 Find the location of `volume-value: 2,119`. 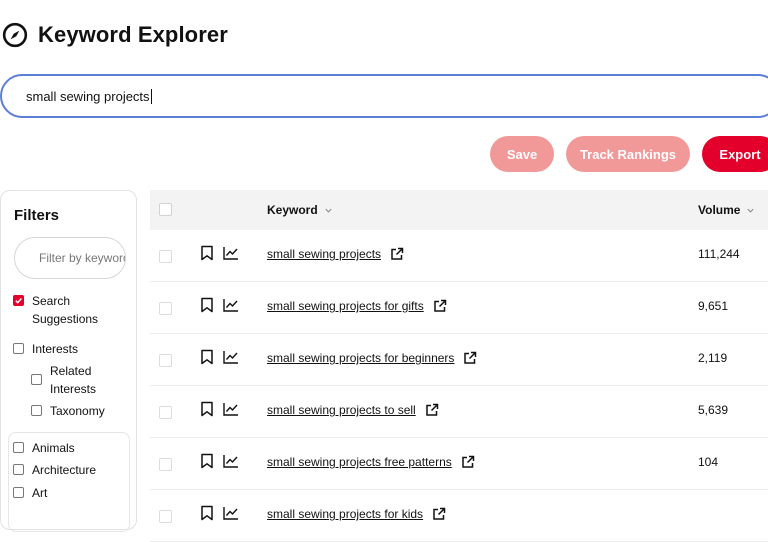

volume-value: 2,119 is located at coordinates (713, 358).